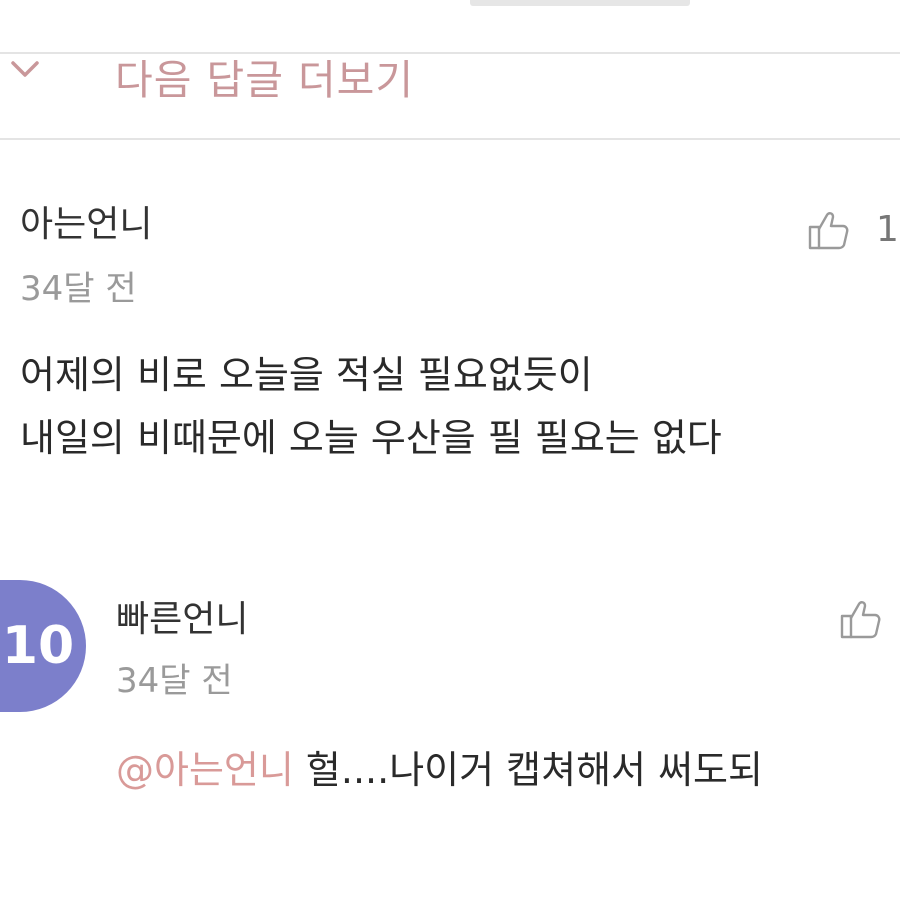 This screenshot has height=900, width=900. What do you see at coordinates (371, 438) in the screenshot?
I see `comment-body-line: 내일의 비때문에 오늘 우산을 필 필요는 없다` at bounding box center [371, 438].